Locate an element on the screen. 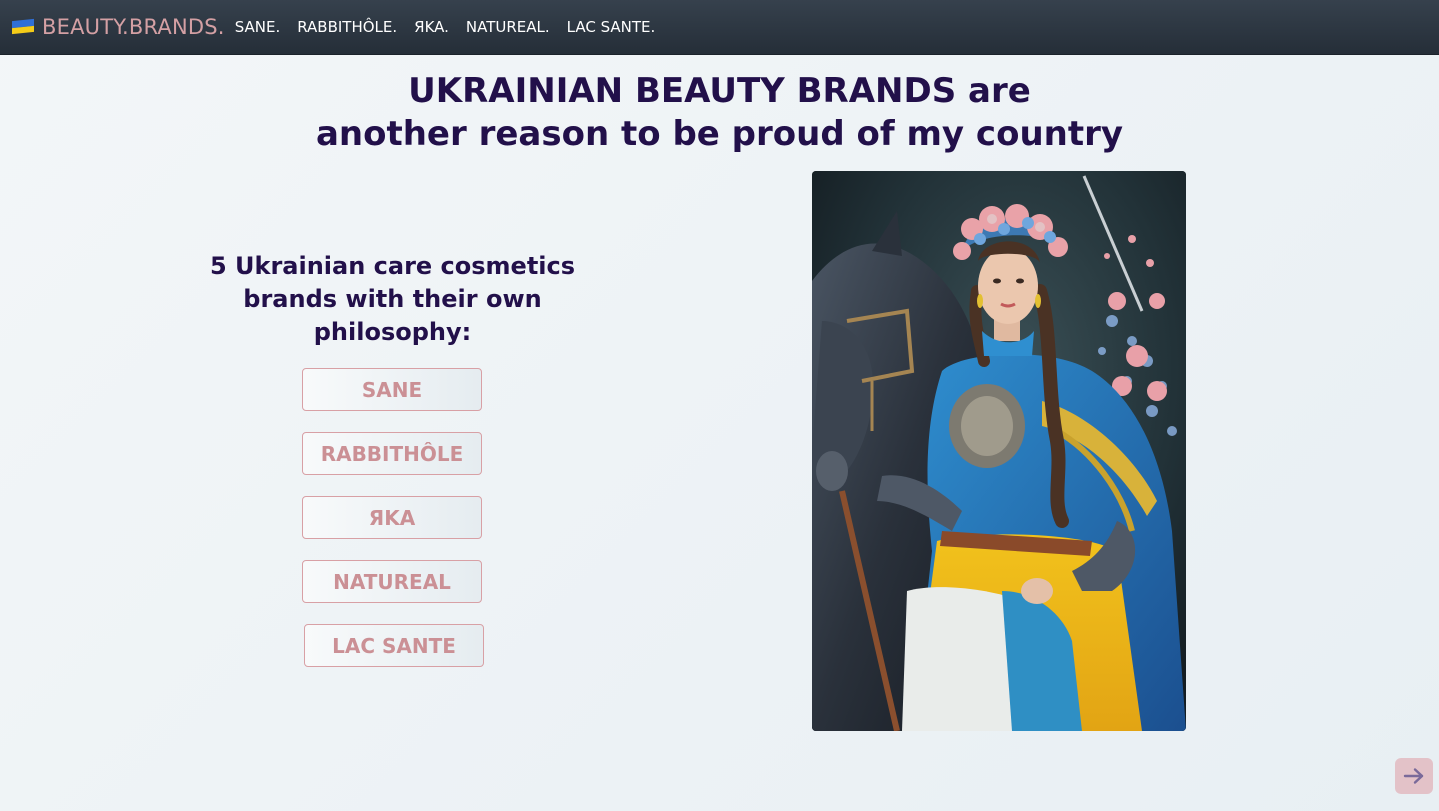  page-title-line-1: UKRAINIAN BEAUTY BRANDS are is located at coordinates (719, 91).